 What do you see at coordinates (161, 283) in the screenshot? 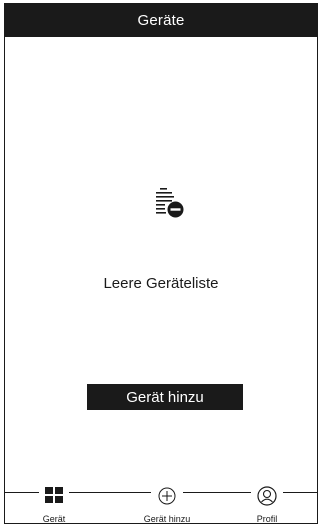
I see `empty-list-label: Leere Geräteliste` at bounding box center [161, 283].